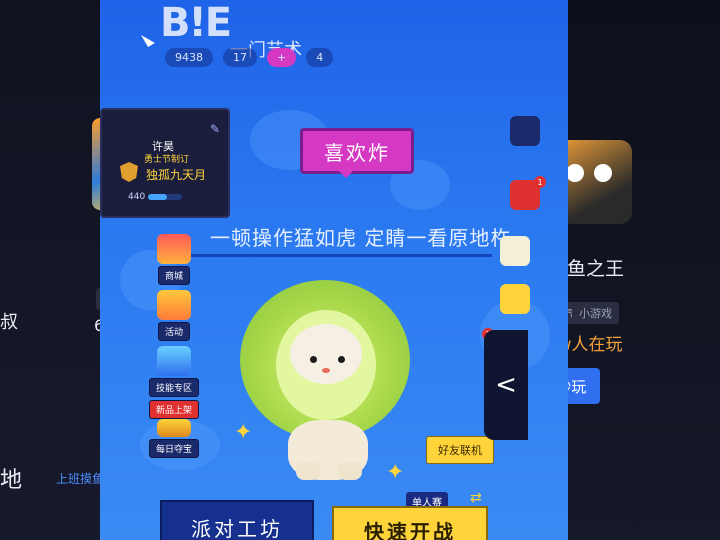  Describe the element at coordinates (460, 450) in the screenshot. I see `friend-play-button: 好友联机` at that location.